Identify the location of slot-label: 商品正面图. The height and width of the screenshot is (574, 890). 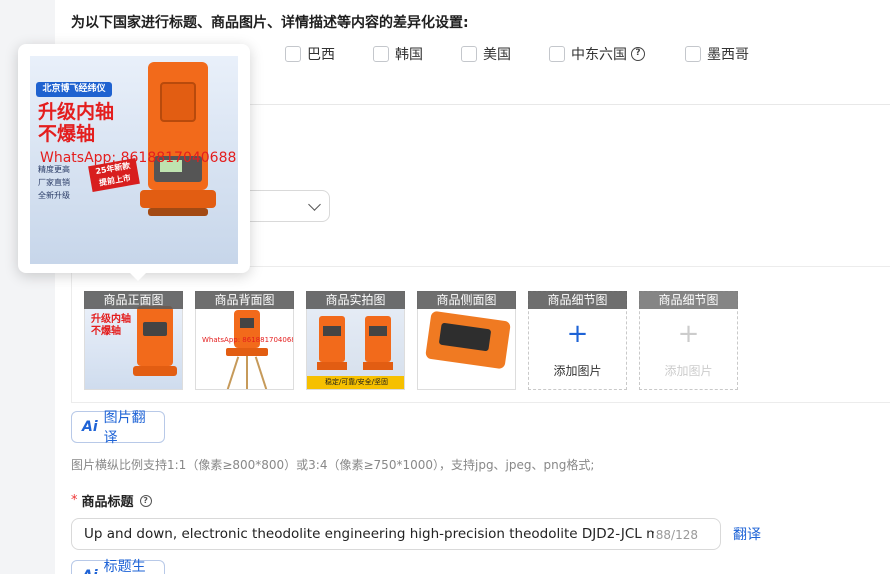
(133, 300).